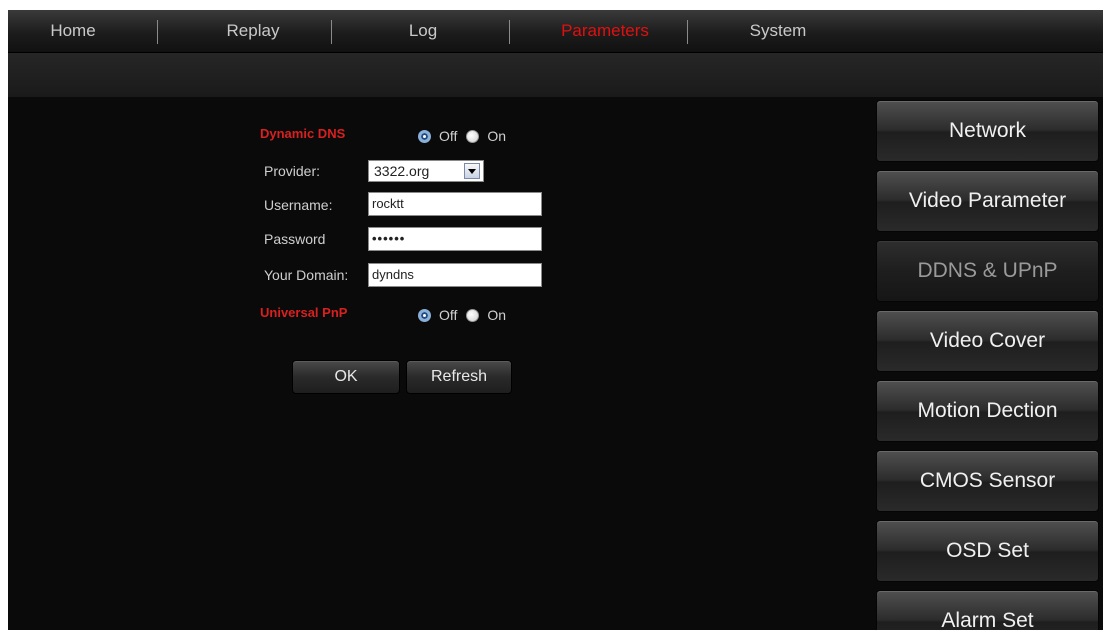  Describe the element at coordinates (473, 136) in the screenshot. I see `ddns-on-radio` at that location.